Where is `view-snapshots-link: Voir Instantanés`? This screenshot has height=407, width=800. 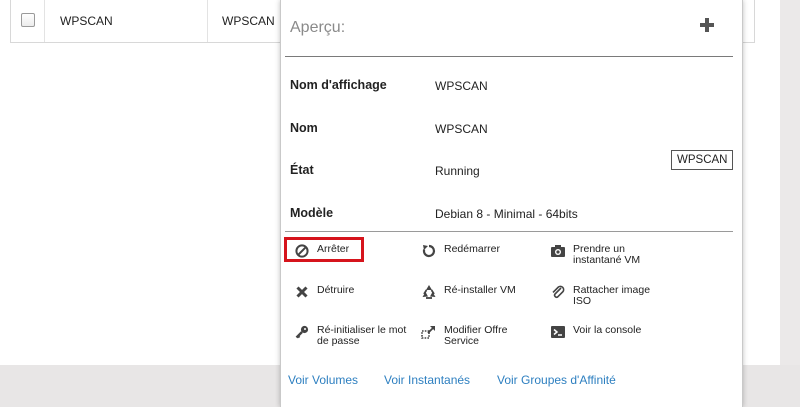
view-snapshots-link: Voir Instantanés is located at coordinates (427, 380).